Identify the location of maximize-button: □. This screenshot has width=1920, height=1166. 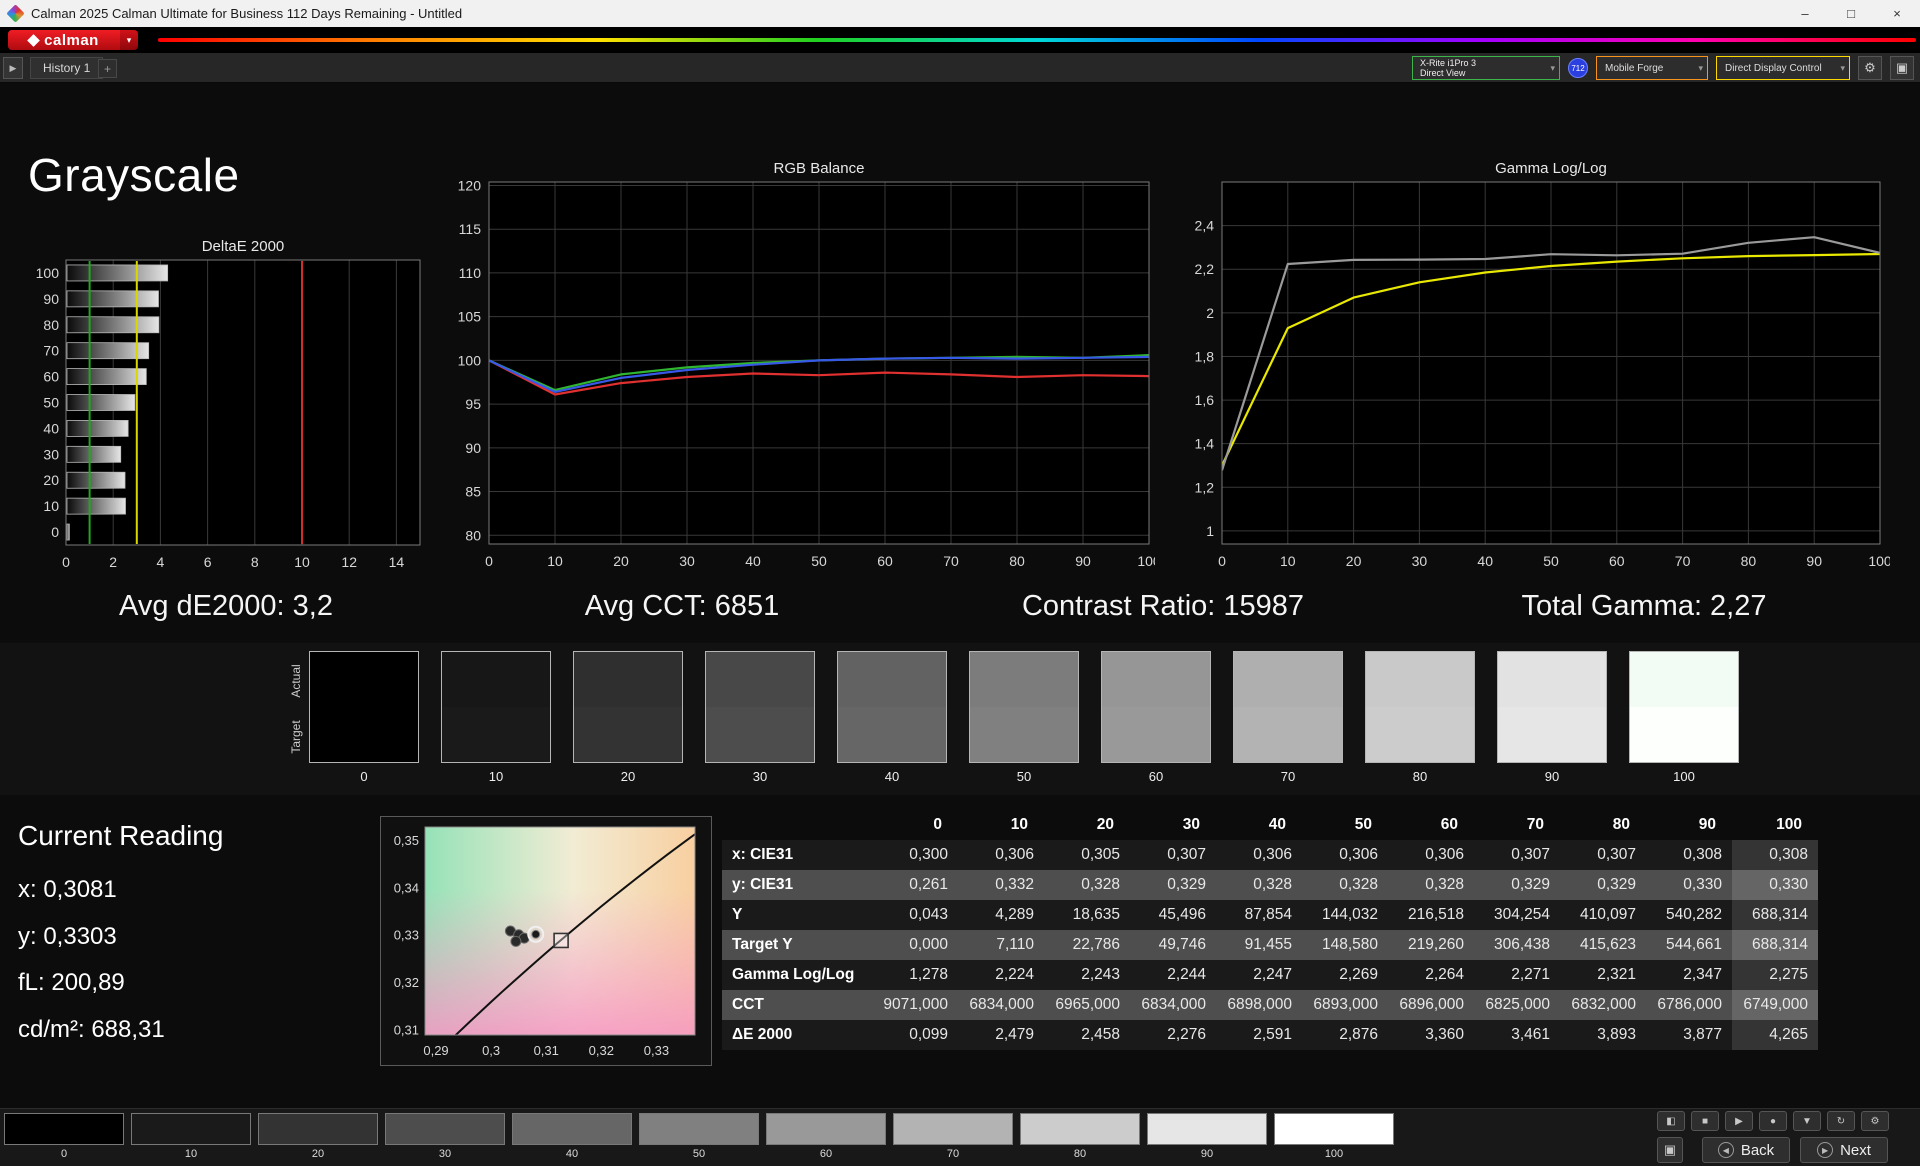
(1851, 13).